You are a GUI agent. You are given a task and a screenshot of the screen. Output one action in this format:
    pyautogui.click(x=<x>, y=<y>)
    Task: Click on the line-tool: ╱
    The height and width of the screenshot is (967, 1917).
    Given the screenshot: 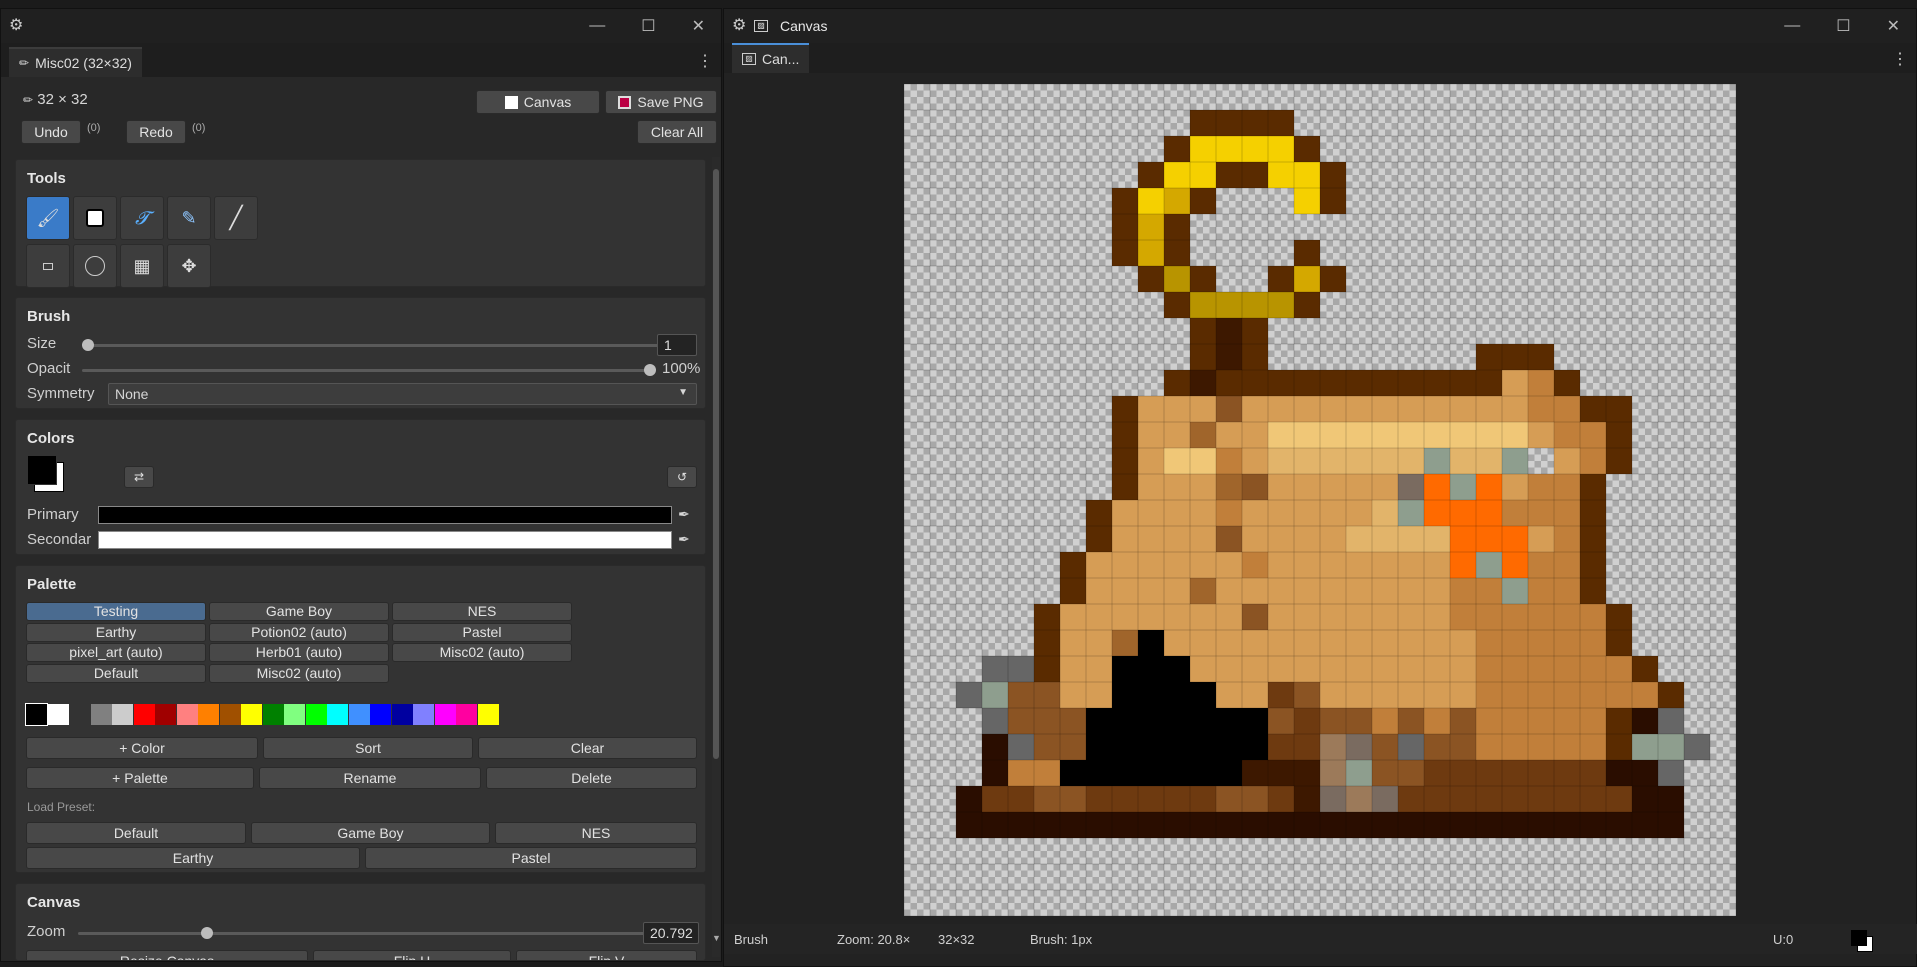 What is the action you would take?
    pyautogui.click(x=236, y=218)
    